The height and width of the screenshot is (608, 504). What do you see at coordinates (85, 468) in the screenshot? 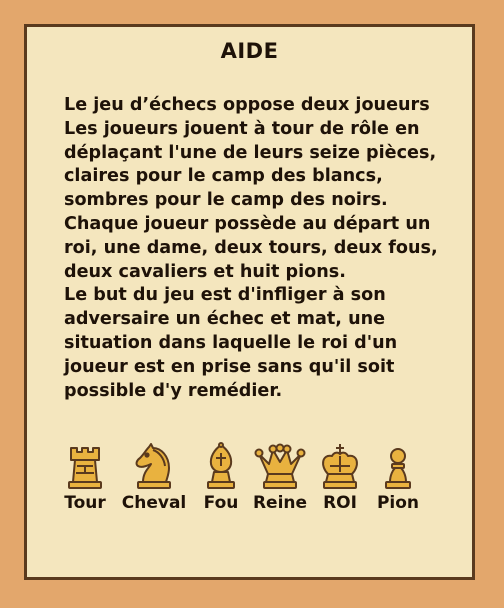
I see `rook-icon` at bounding box center [85, 468].